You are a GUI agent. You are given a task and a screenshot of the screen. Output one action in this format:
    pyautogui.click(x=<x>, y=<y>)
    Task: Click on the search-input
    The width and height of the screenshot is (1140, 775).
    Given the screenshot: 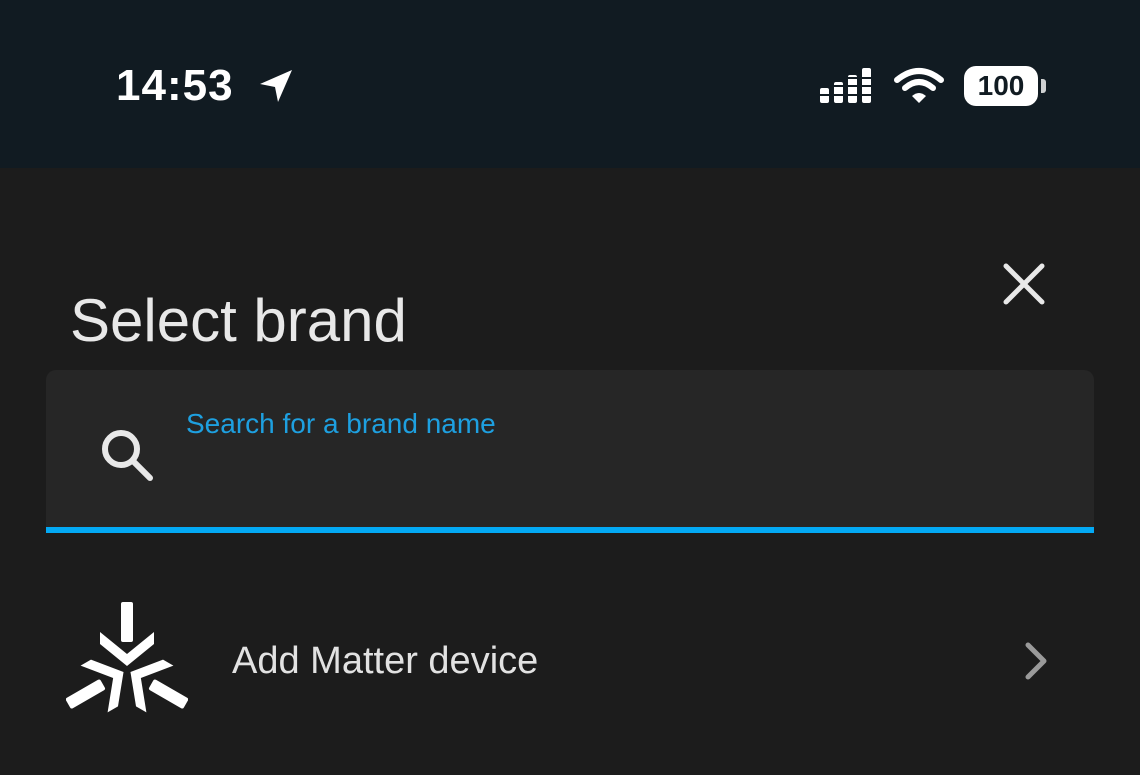 What is the action you would take?
    pyautogui.click(x=616, y=477)
    